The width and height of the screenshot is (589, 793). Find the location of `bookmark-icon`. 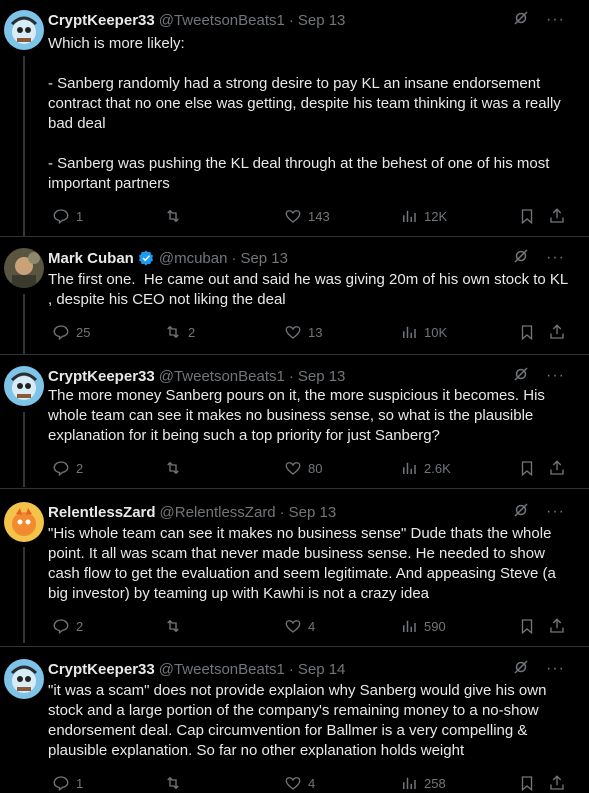

bookmark-icon is located at coordinates (527, 217).